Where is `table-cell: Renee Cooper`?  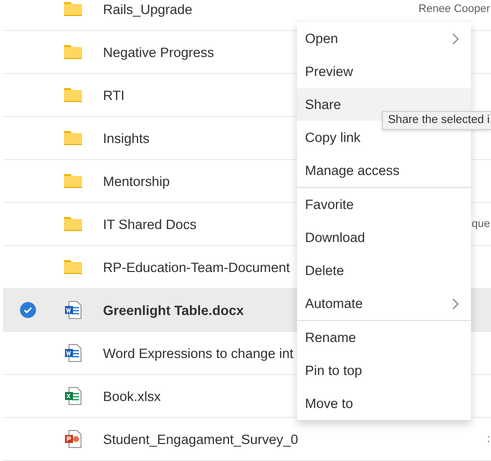
table-cell: Renee Cooper is located at coordinates (454, 9).